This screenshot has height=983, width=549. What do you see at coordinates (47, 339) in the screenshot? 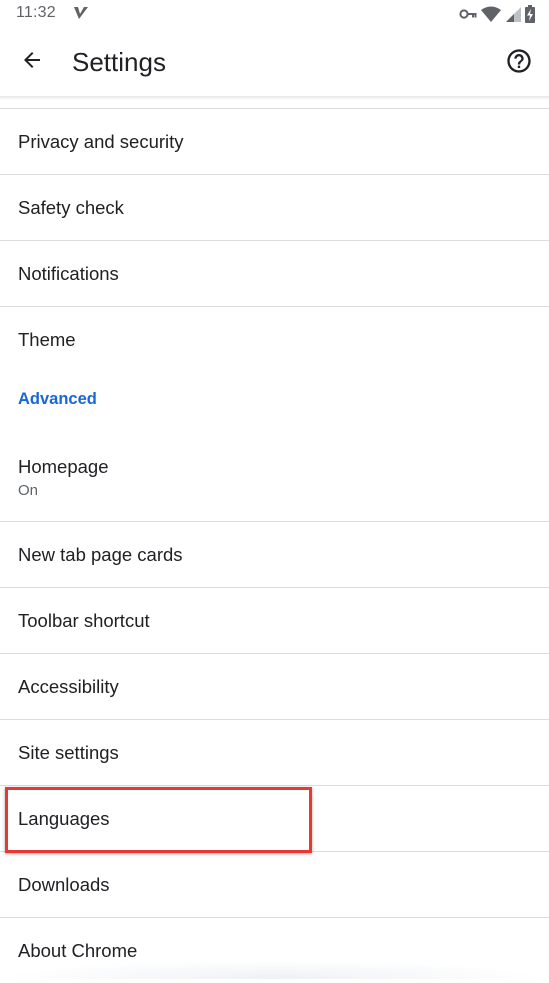
I see `settings-item-label: Theme` at bounding box center [47, 339].